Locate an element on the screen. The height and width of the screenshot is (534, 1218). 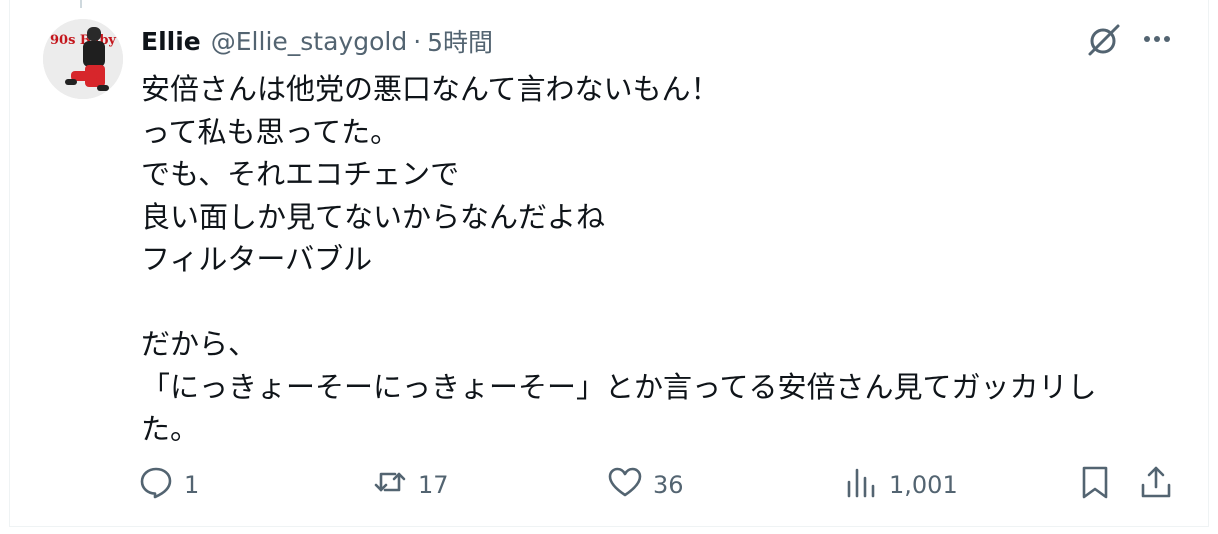
share-button is located at coordinates (1156, 485).